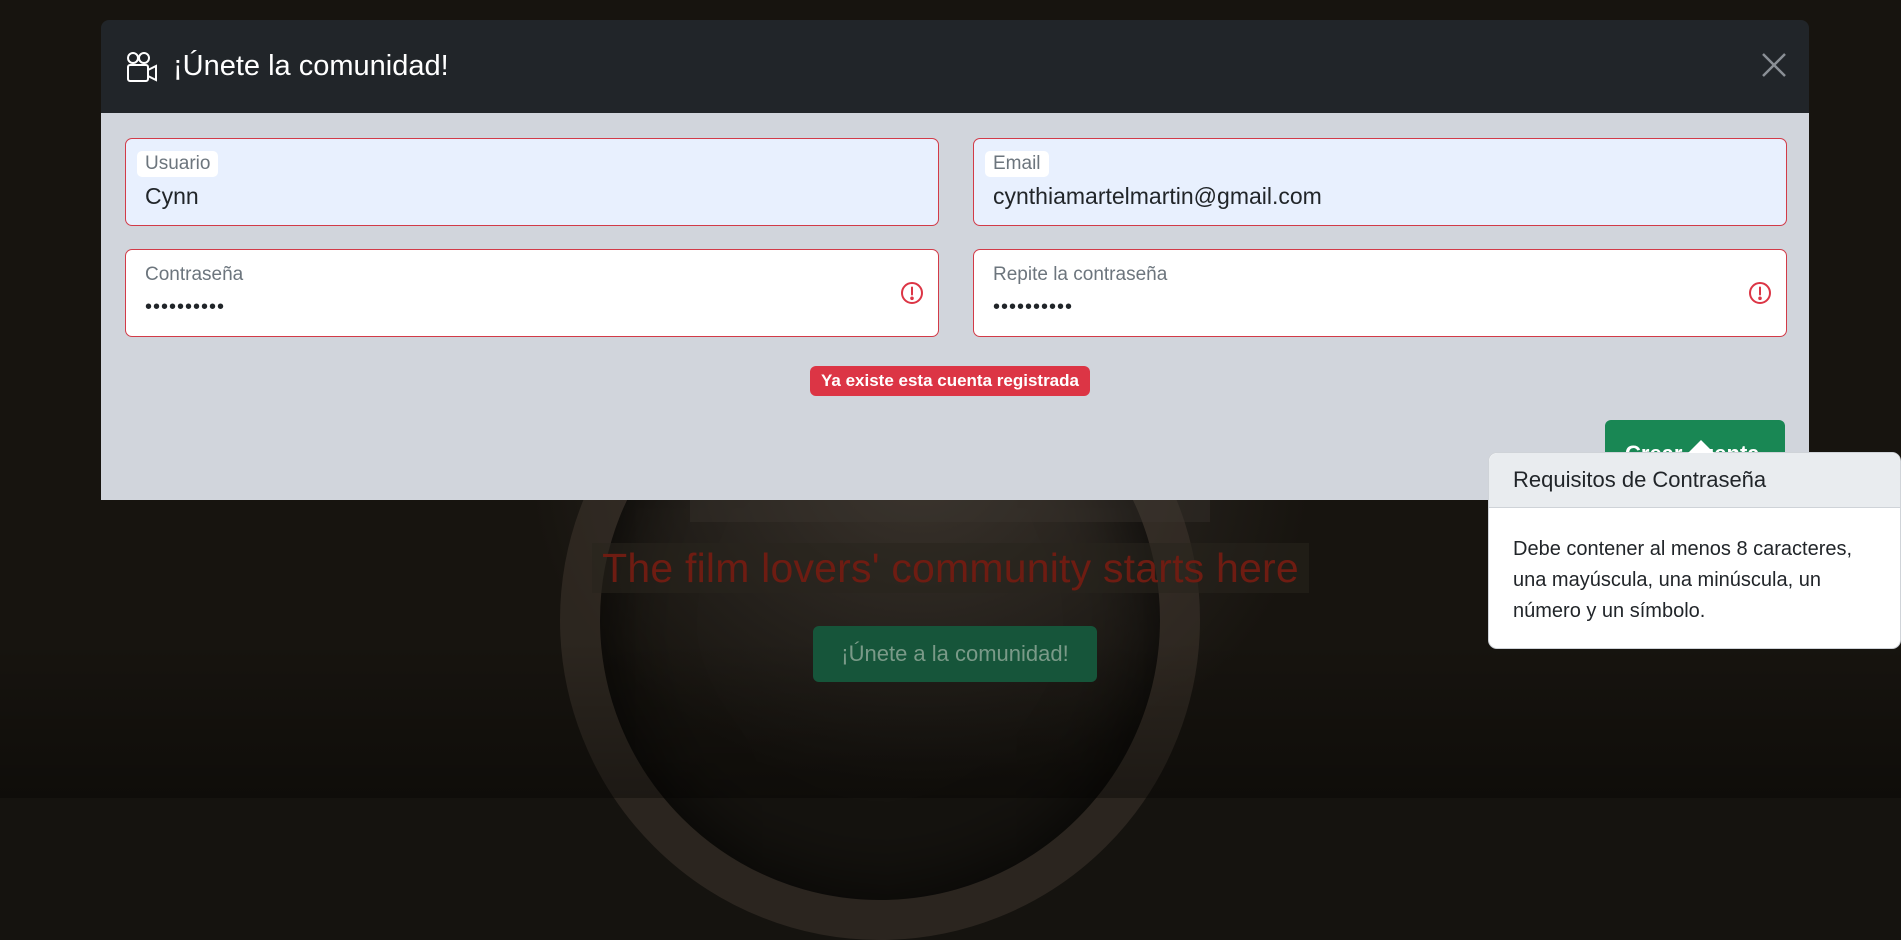 The width and height of the screenshot is (1901, 940). Describe the element at coordinates (142, 67) in the screenshot. I see `video-camera-icon` at that location.